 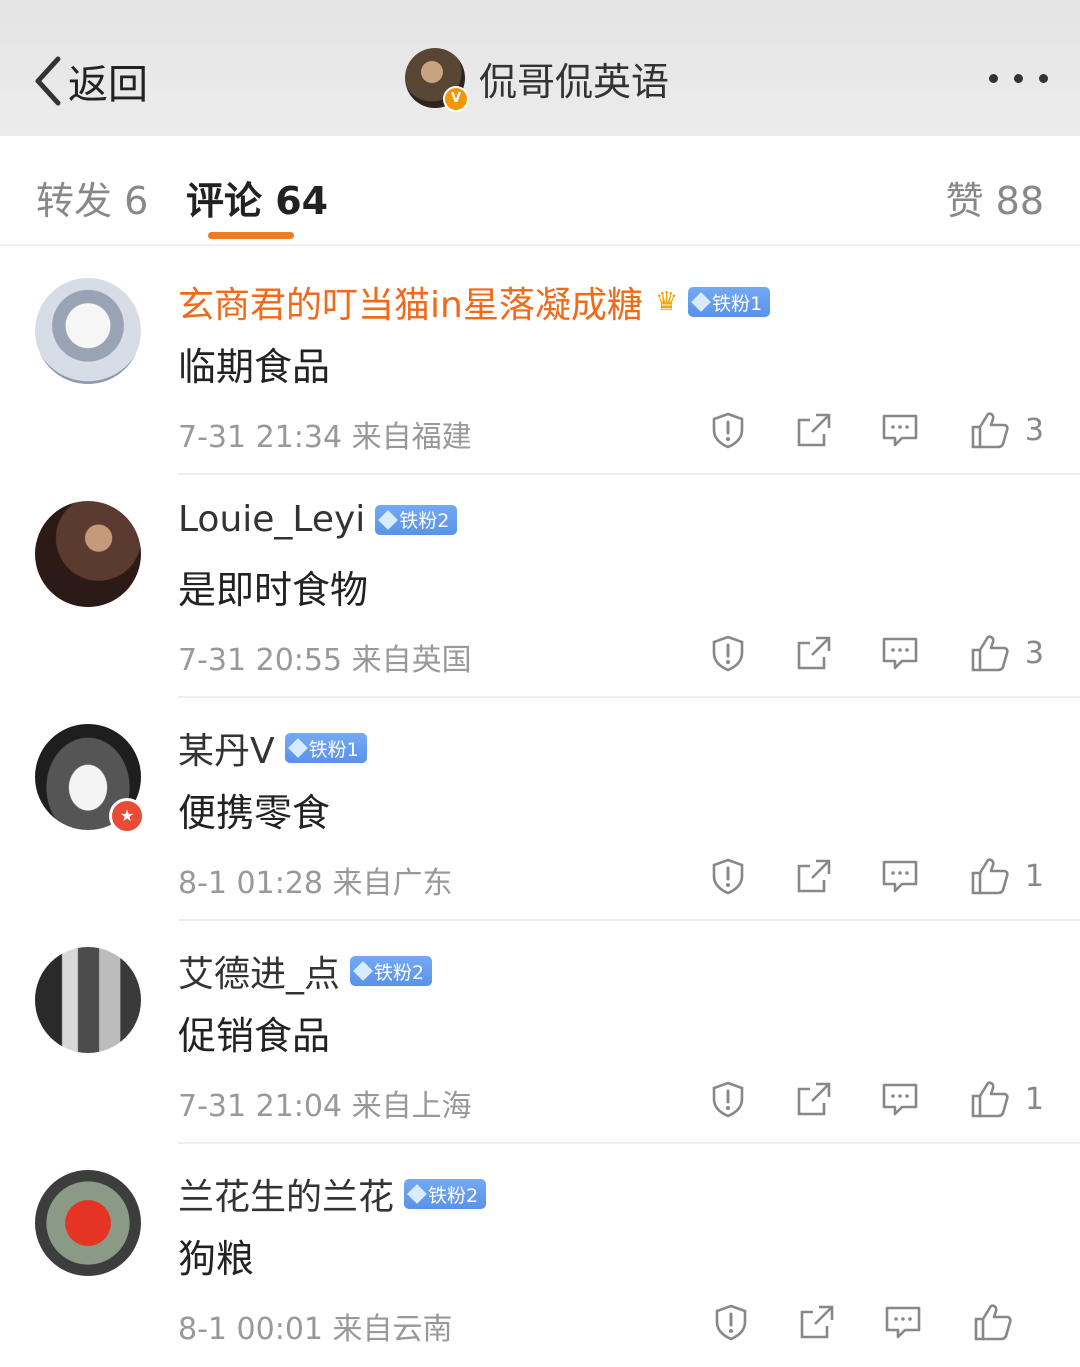 What do you see at coordinates (315, 1329) in the screenshot?
I see `comment-meta: 8-1 00:01 来自云南` at bounding box center [315, 1329].